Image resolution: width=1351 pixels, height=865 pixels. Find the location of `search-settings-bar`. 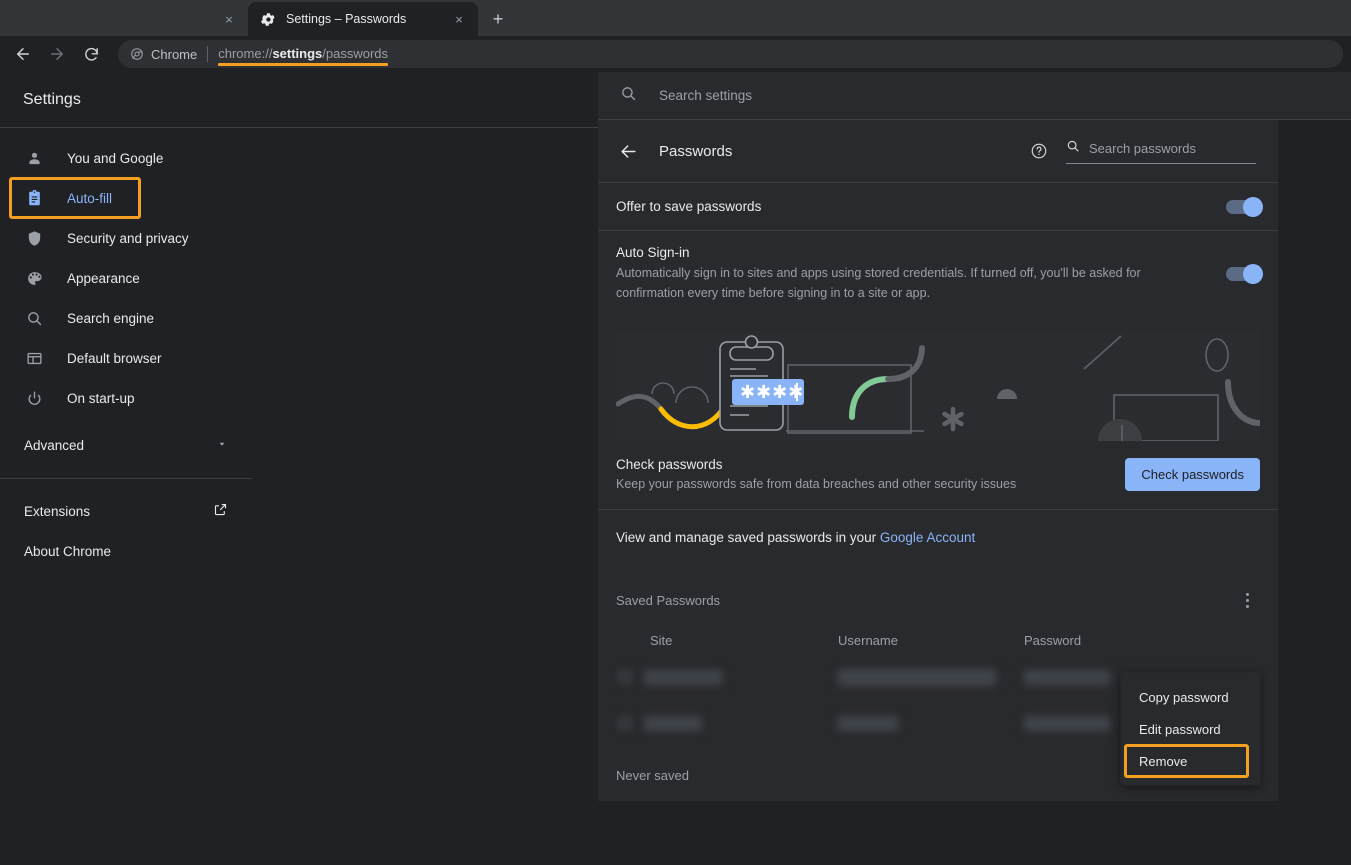

search-settings-bar is located at coordinates (974, 96).